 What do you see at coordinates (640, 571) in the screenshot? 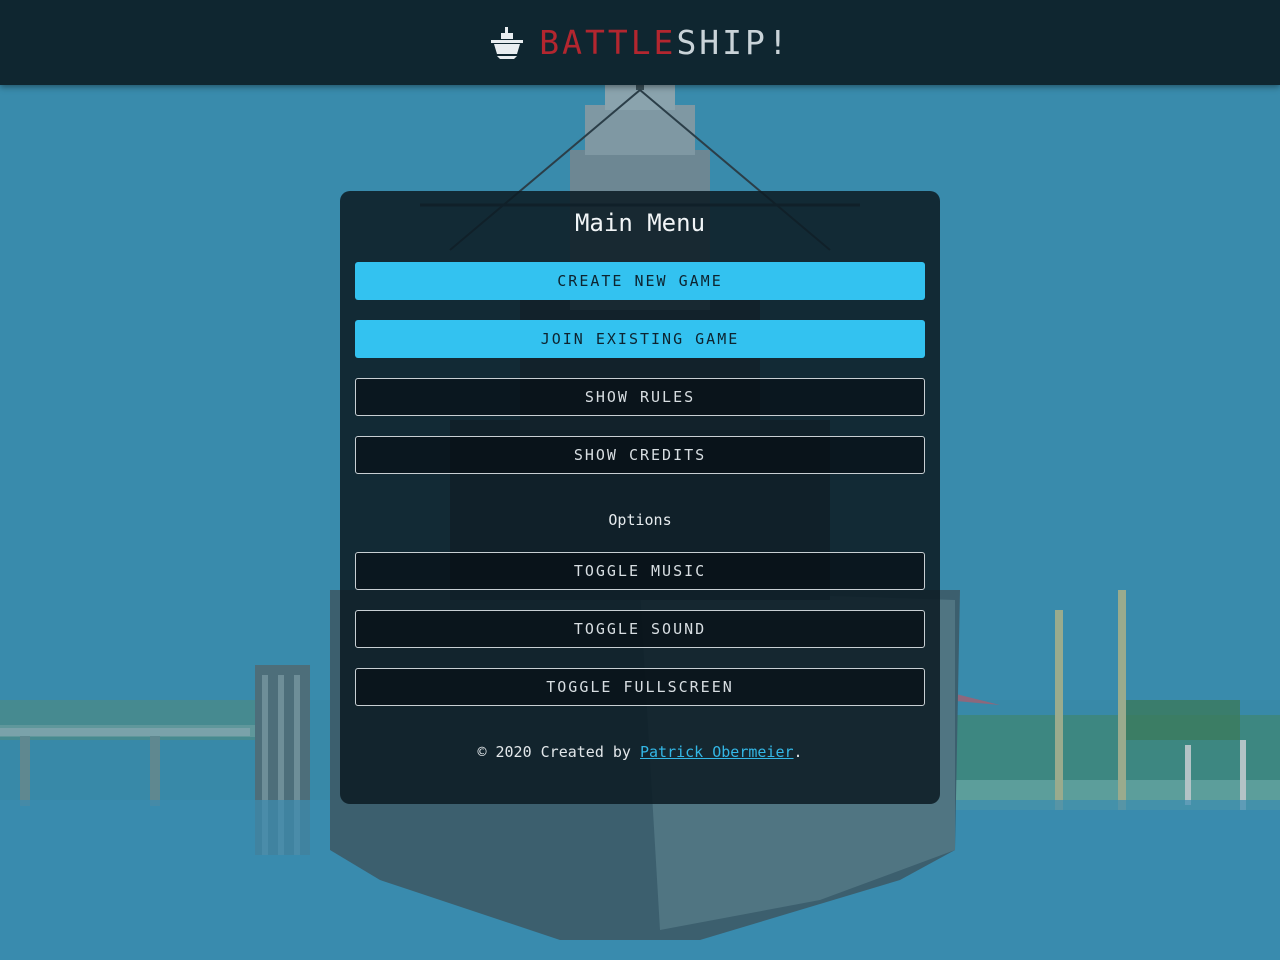
I see `toggle-music-button: TOGGLE MUSIC` at bounding box center [640, 571].